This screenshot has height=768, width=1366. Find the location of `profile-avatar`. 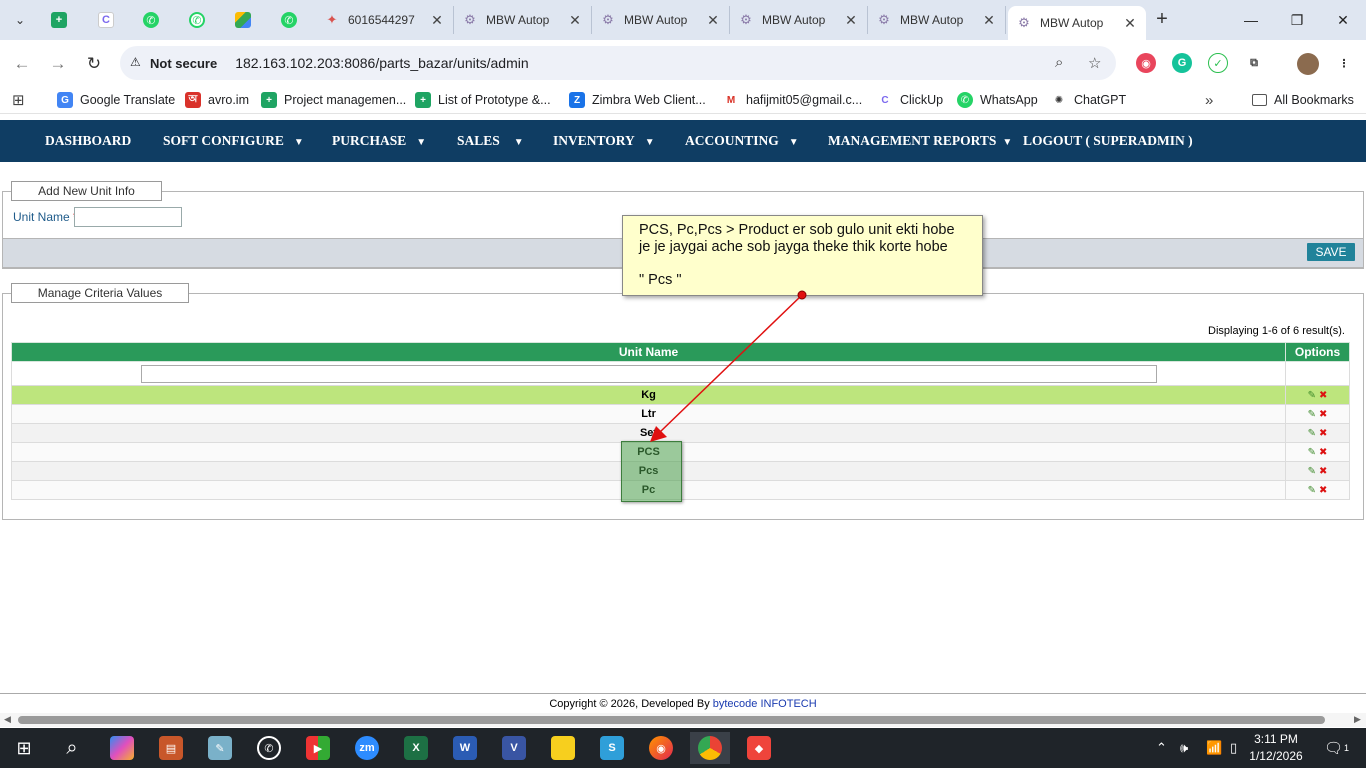

profile-avatar is located at coordinates (1308, 64).